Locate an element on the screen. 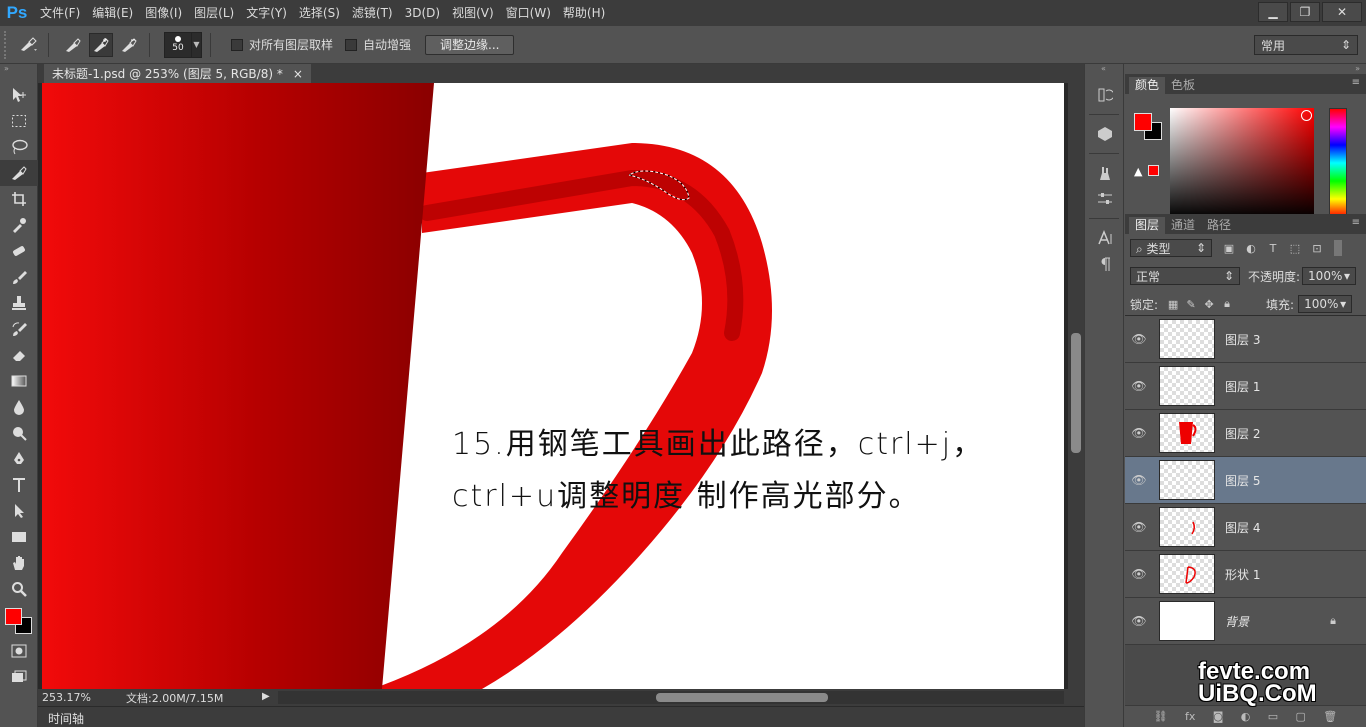  menu-layer: 图层(L) is located at coordinates (214, 13).